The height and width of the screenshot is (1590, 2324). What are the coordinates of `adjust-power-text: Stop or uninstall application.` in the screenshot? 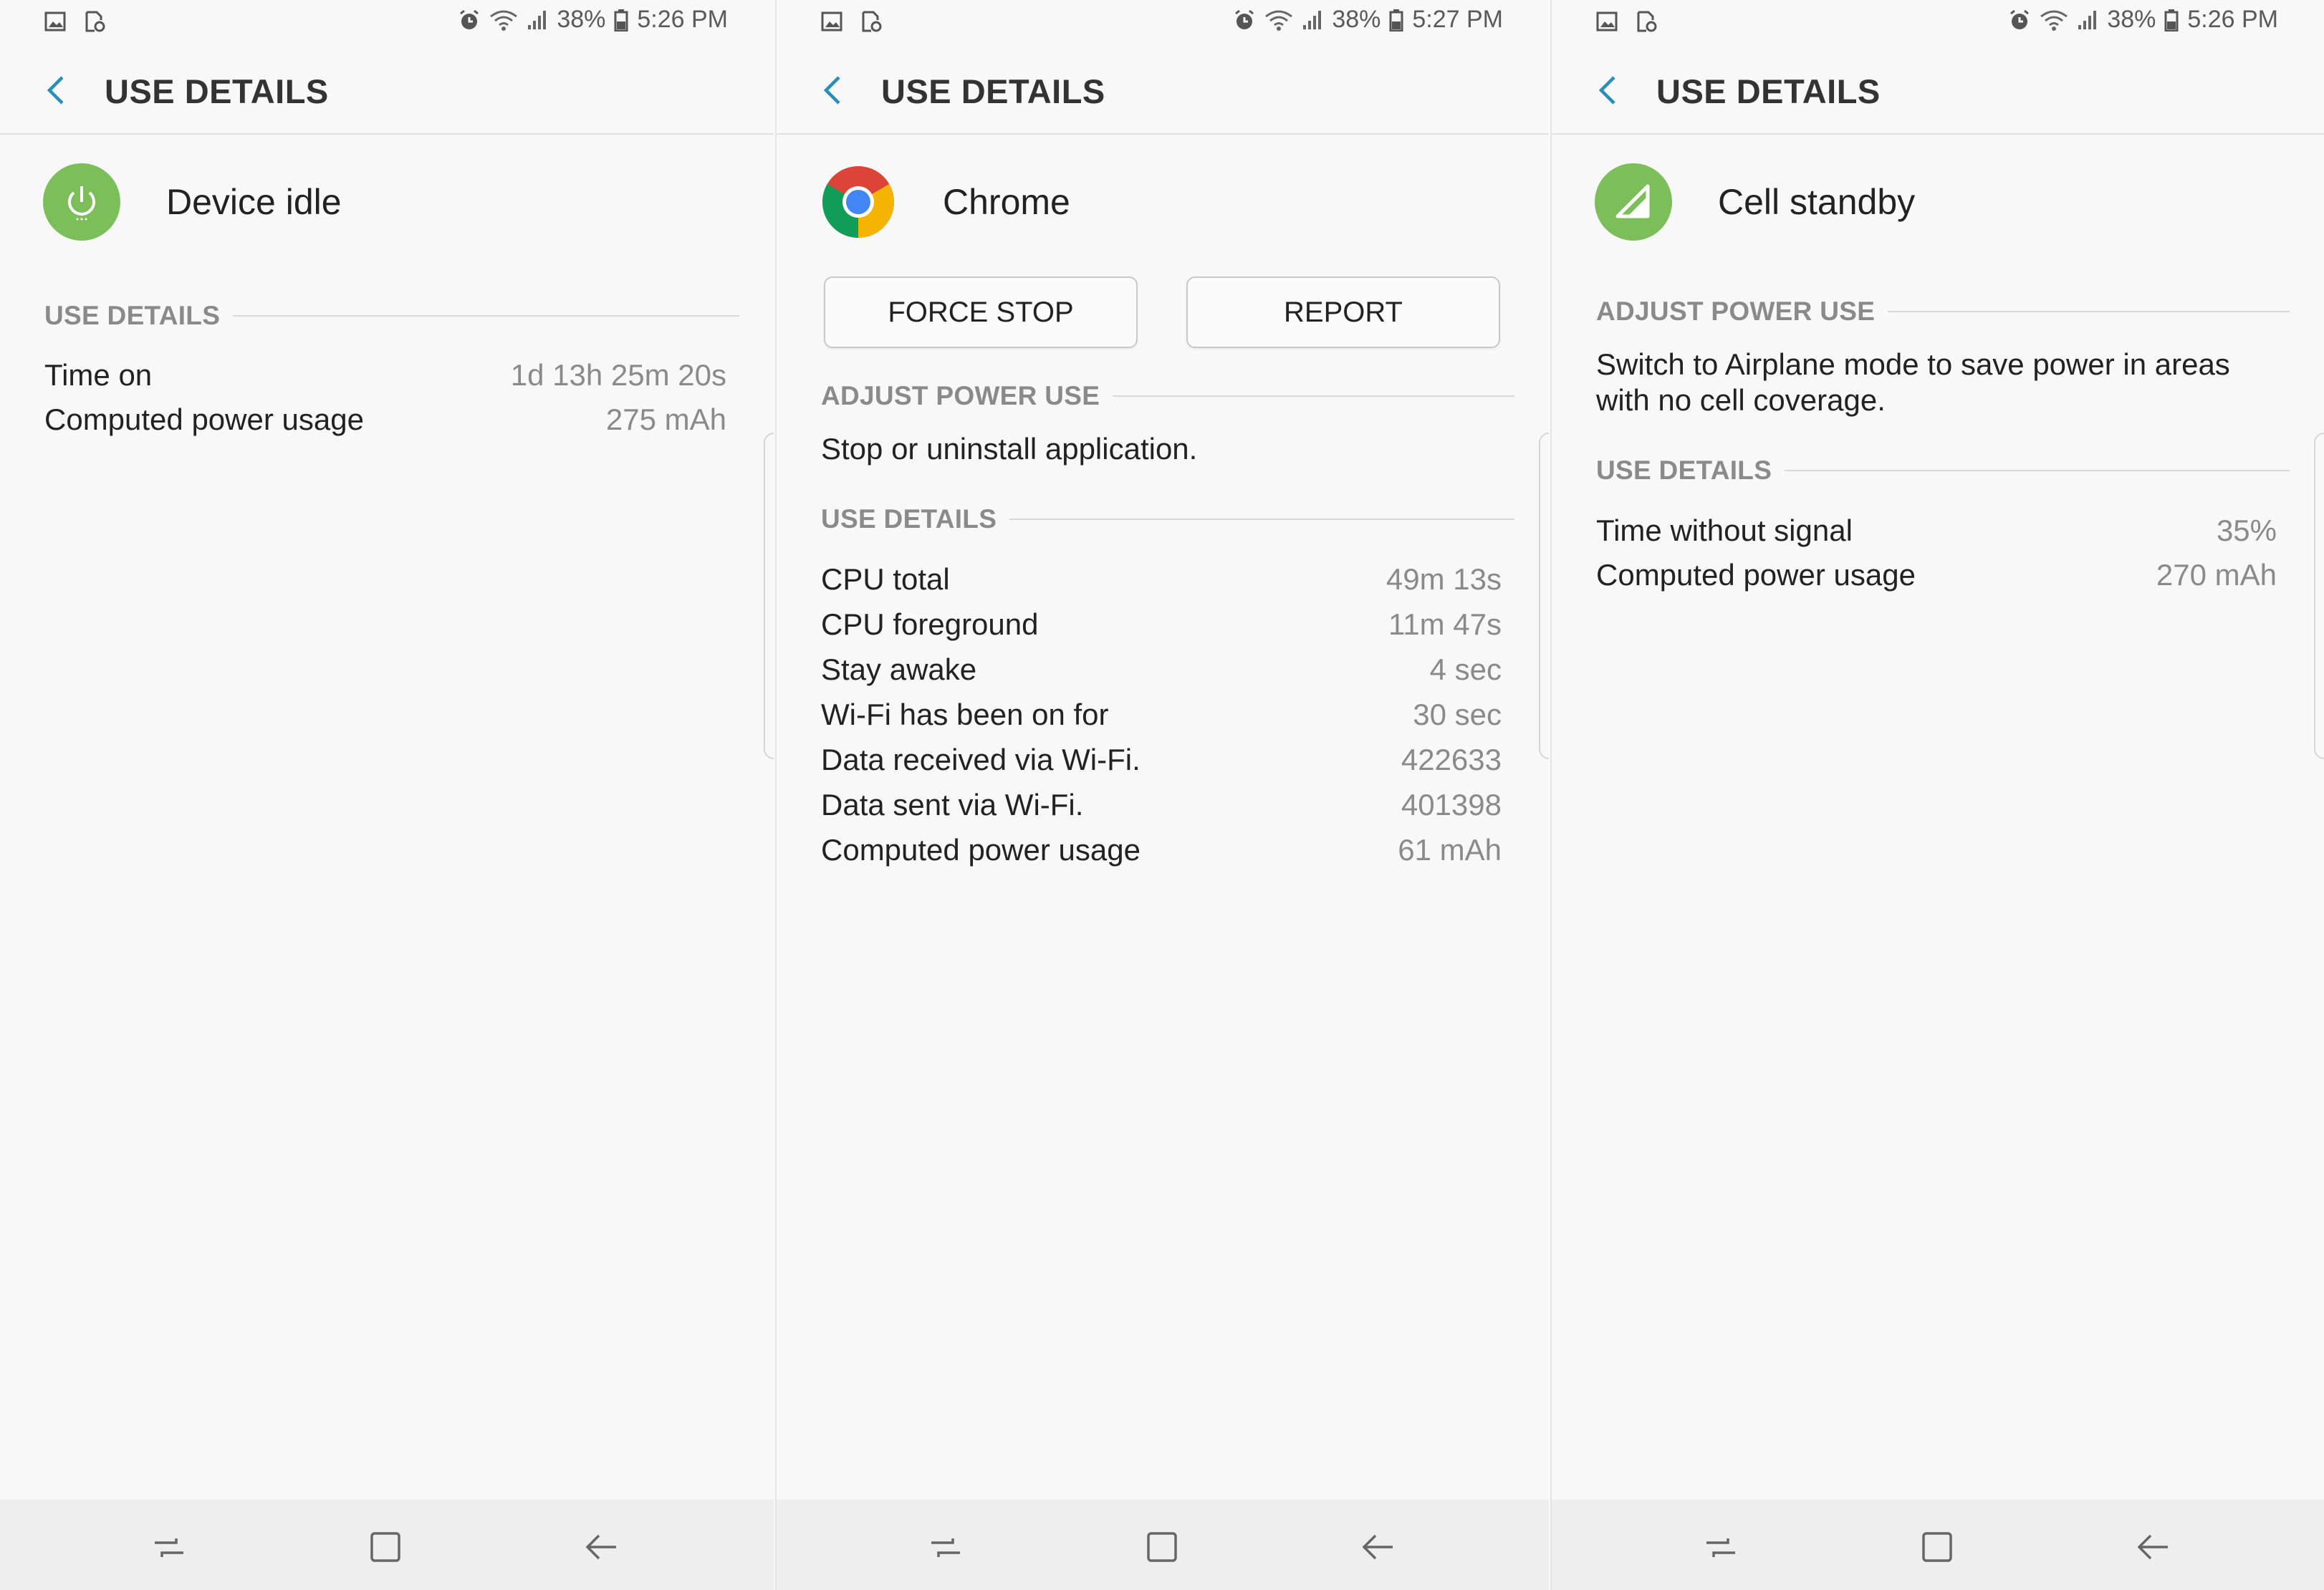 It's located at (1009, 449).